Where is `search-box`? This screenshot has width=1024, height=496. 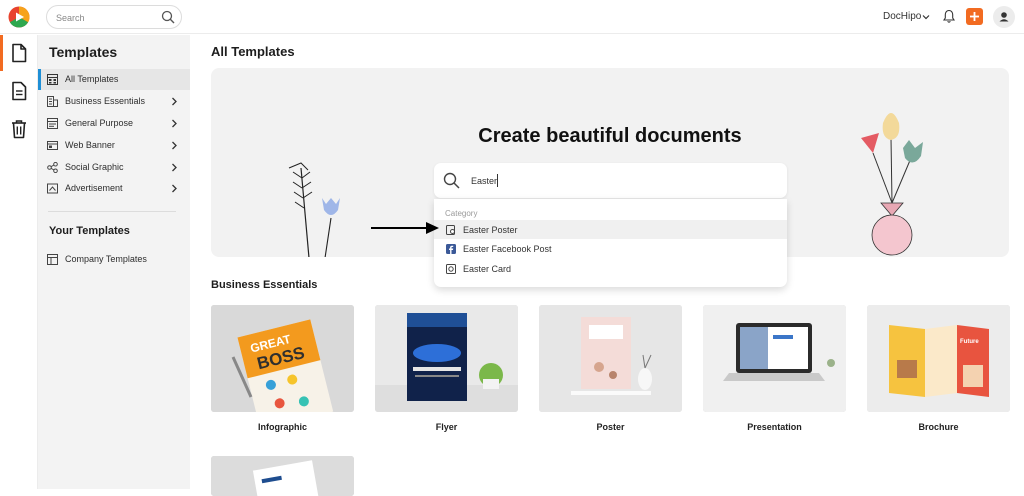 search-box is located at coordinates (114, 17).